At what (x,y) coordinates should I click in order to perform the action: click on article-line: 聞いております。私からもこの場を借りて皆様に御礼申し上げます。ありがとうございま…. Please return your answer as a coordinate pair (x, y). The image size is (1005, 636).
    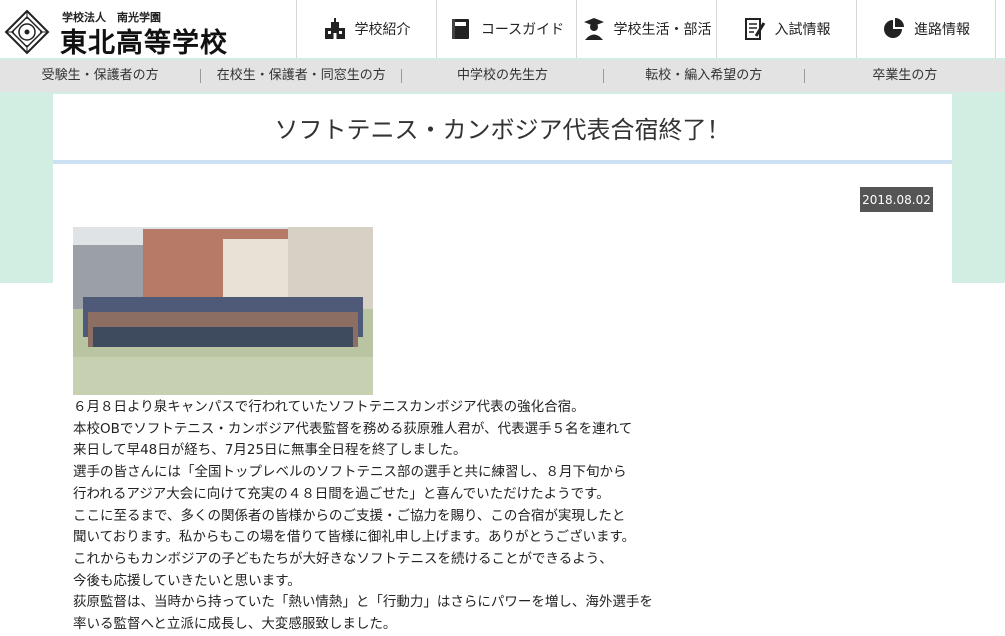
    Looking at the image, I should click on (354, 537).